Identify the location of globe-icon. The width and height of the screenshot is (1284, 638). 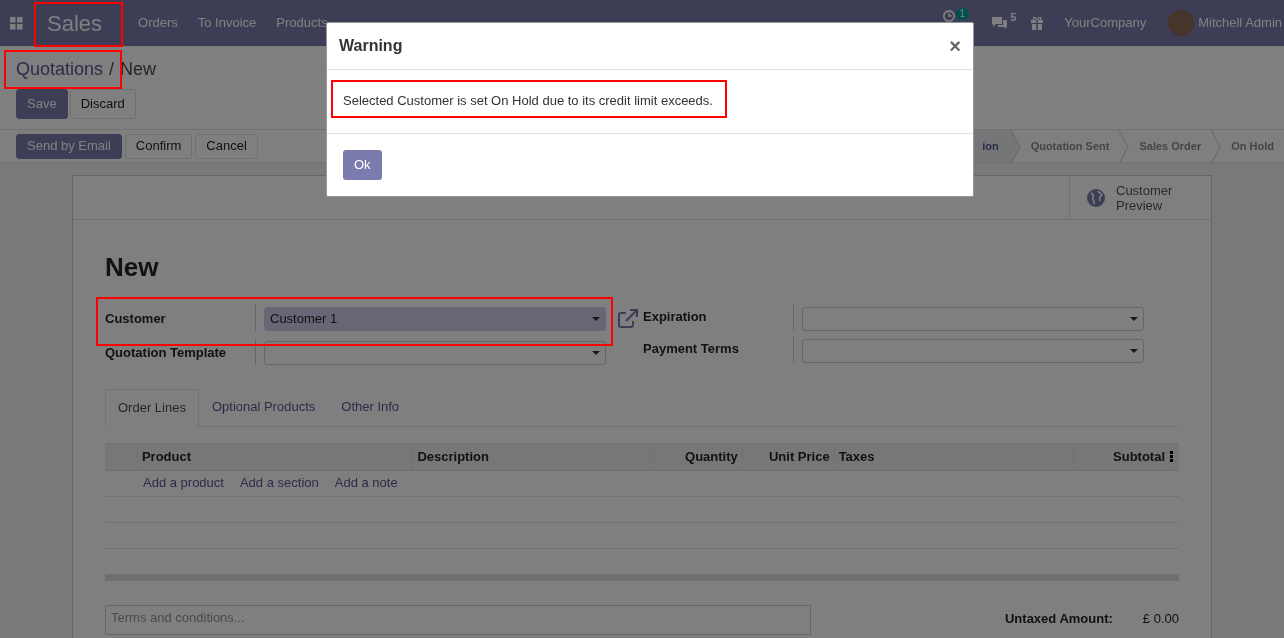
(1096, 197).